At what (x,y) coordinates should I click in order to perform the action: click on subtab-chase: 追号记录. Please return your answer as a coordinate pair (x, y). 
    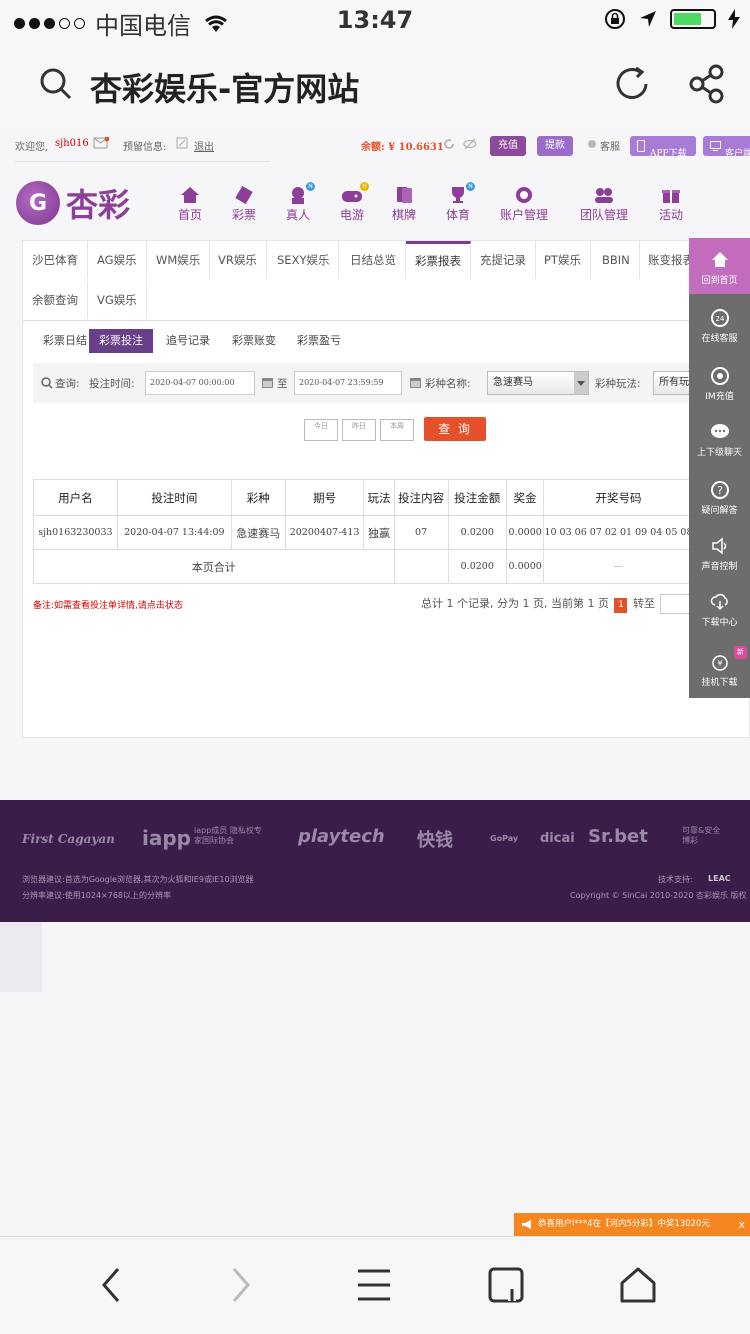
    Looking at the image, I should click on (188, 341).